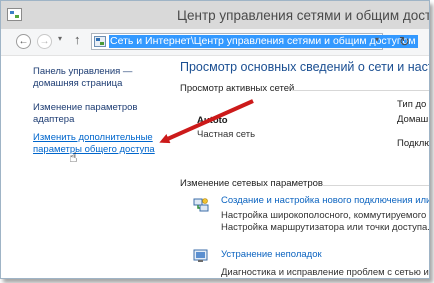 This screenshot has height=283, width=434. What do you see at coordinates (404, 42) in the screenshot?
I see `refresh-icon: ↻` at bounding box center [404, 42].